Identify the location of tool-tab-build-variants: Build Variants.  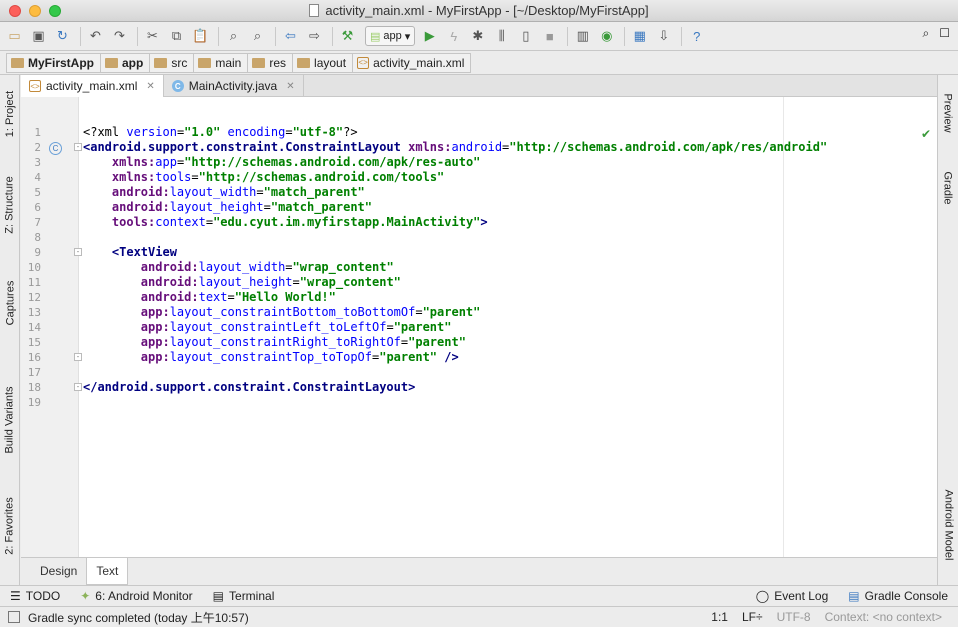
(10, 420).